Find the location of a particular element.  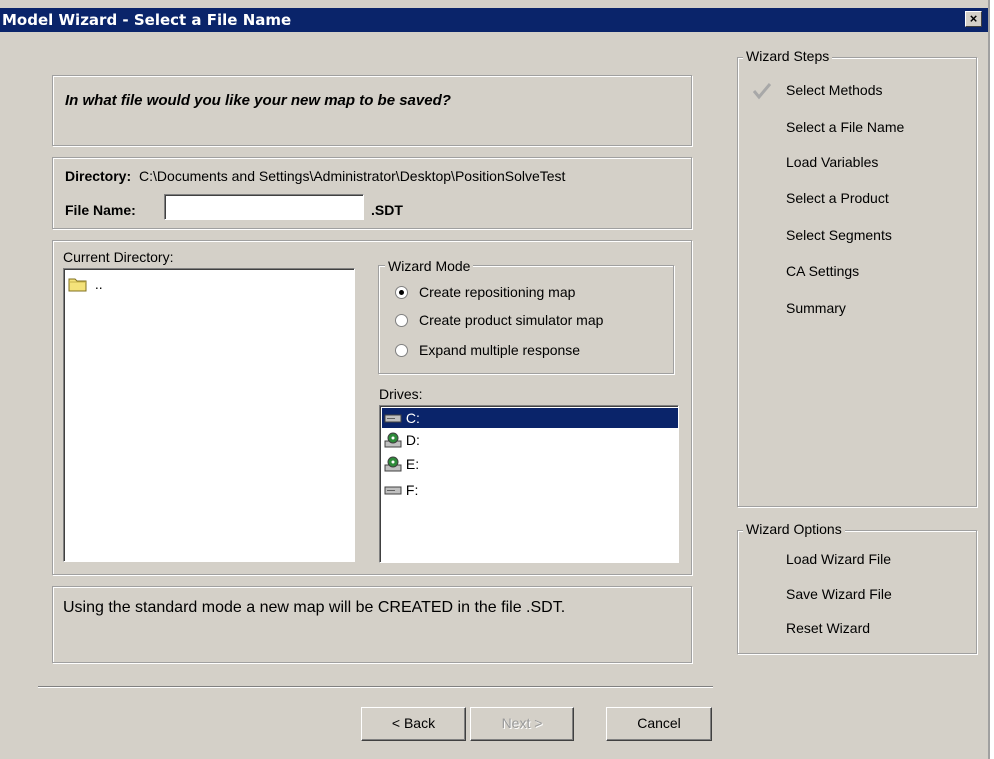

save-wizard-file-link: Save Wizard File is located at coordinates (839, 594).